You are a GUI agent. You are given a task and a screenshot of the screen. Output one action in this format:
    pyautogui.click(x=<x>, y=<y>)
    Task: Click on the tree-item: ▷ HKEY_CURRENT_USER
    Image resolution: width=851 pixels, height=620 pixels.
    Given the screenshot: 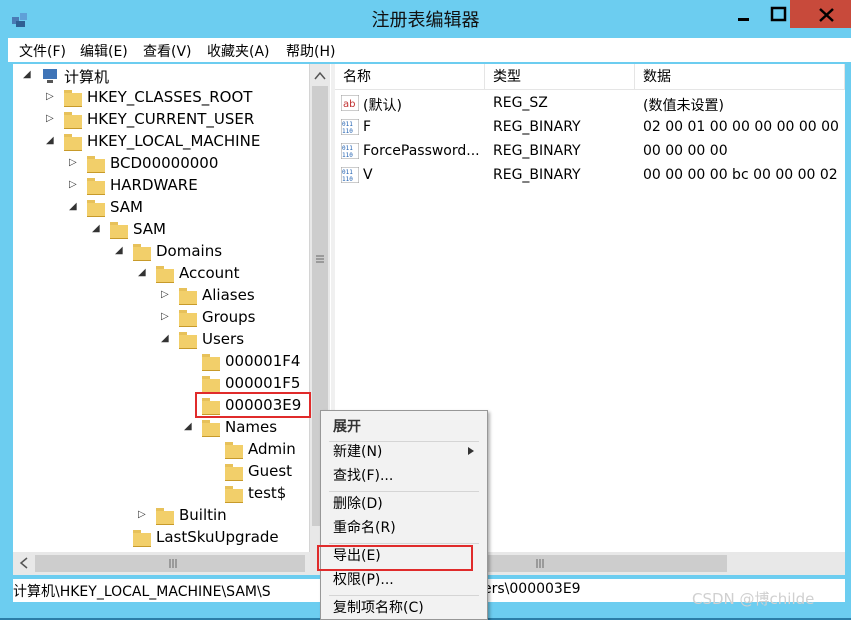 What is the action you would take?
    pyautogui.click(x=163, y=120)
    